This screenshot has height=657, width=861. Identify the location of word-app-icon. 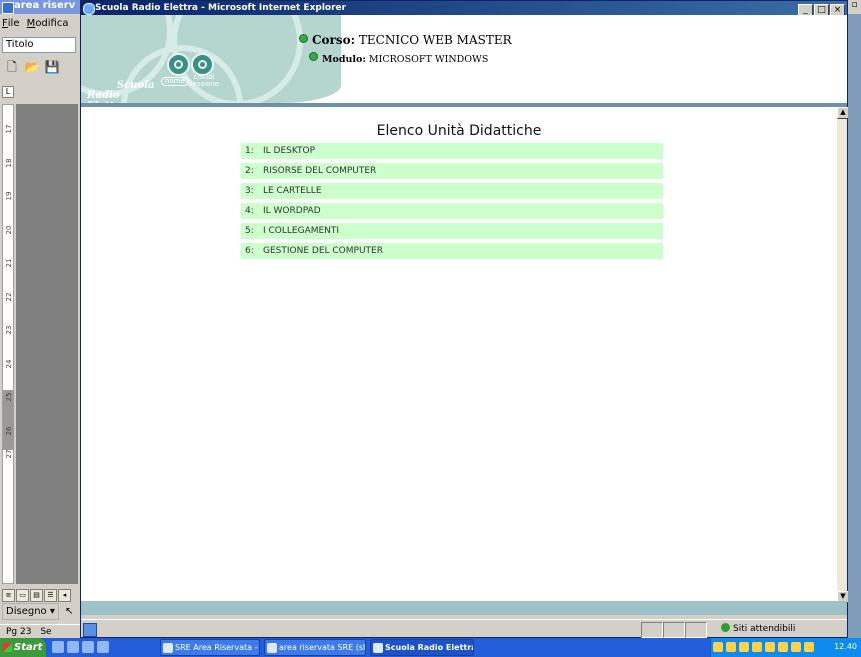
(8, 8).